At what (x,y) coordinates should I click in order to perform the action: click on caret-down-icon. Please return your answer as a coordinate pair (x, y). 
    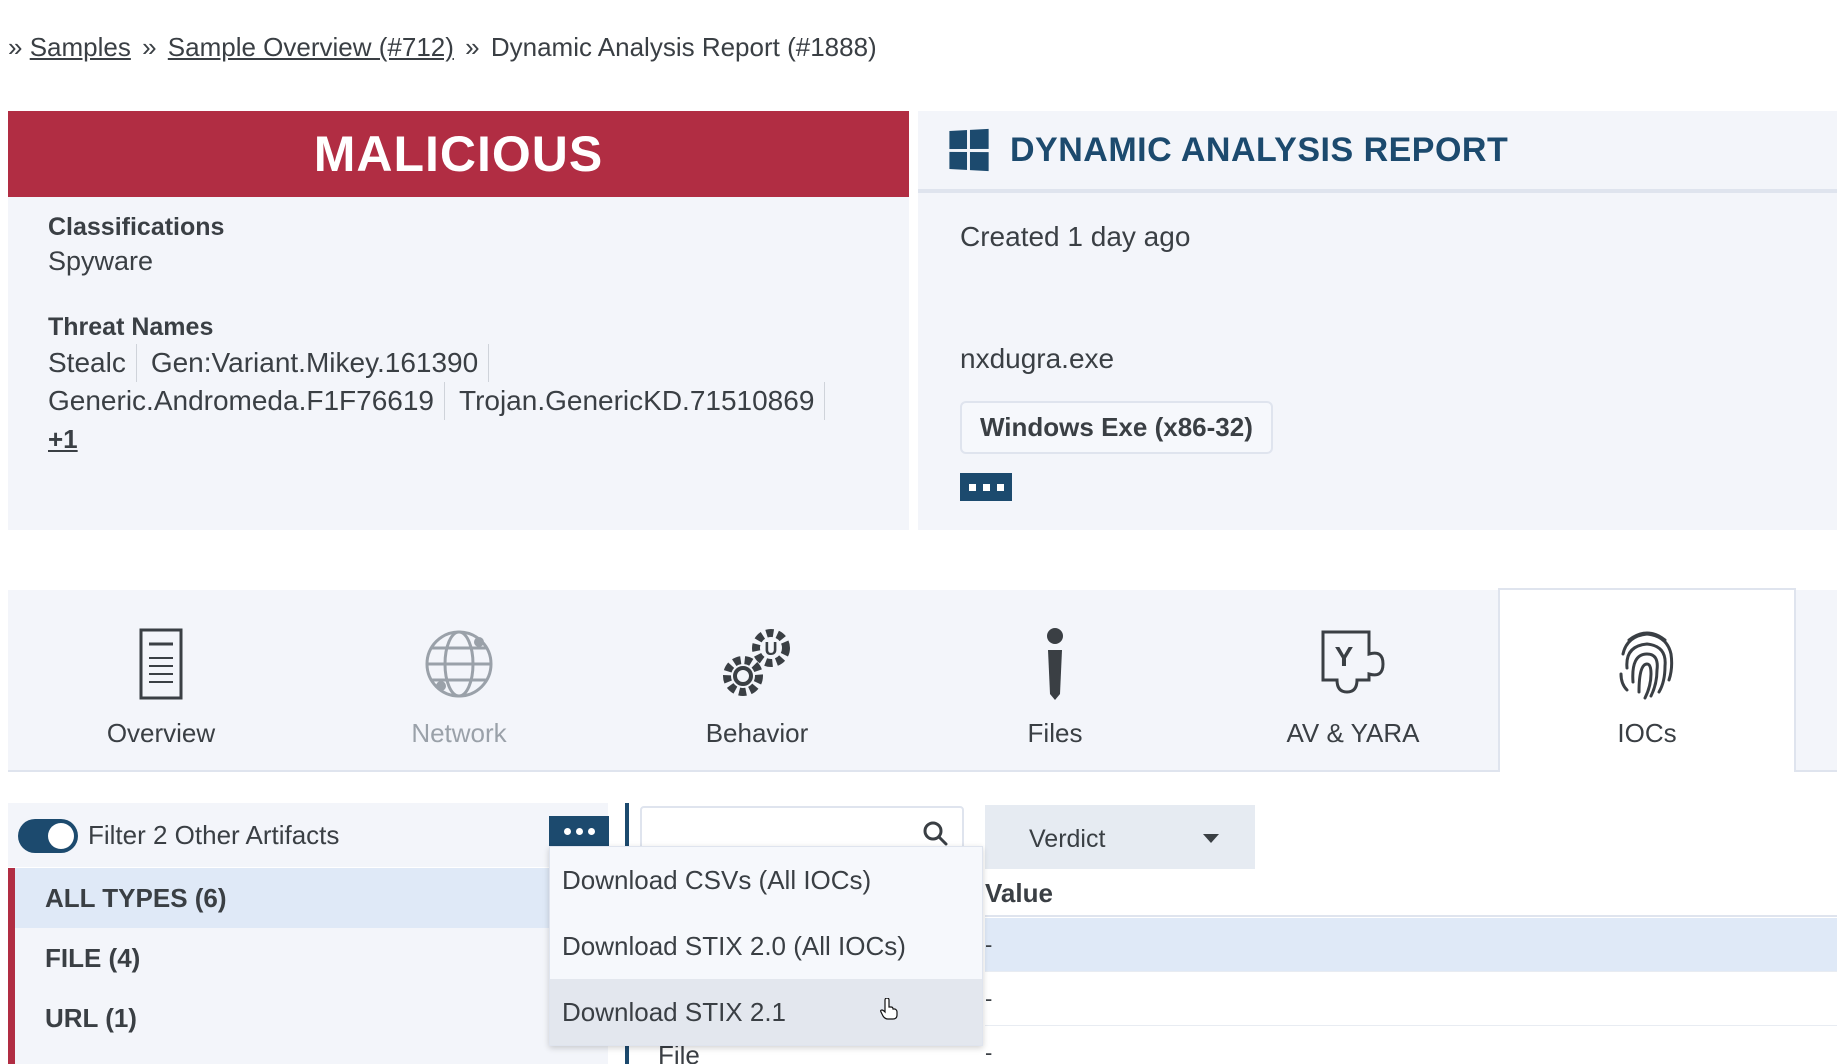
    Looking at the image, I should click on (1211, 838).